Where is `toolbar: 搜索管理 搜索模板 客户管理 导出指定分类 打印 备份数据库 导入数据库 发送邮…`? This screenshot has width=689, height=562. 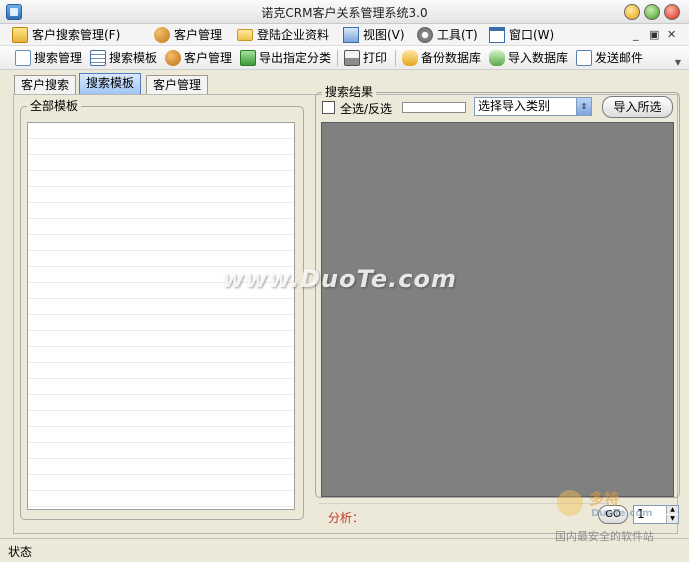
toolbar: 搜索管理 搜索模板 客户管理 导出指定分类 打印 备份数据库 导入数据库 发送邮… is located at coordinates (344, 58).